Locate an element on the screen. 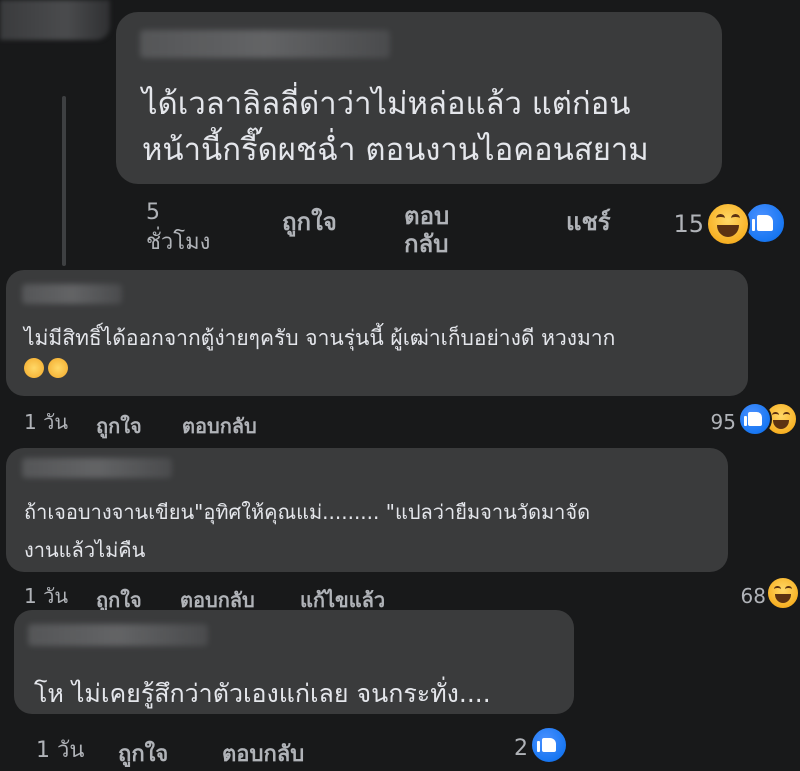 Image resolution: width=800 pixels, height=771 pixels. comment-text-line: หน้านี้กรี๊ดผชฉ่ำ ตอนงานไอคอนสยาม is located at coordinates (395, 150).